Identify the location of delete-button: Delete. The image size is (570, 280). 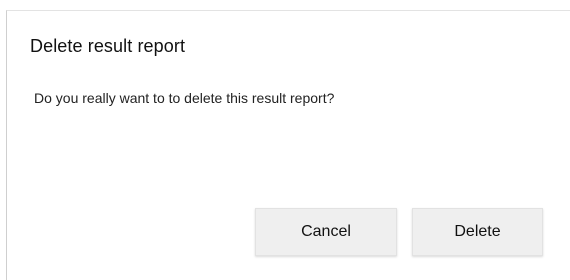
(477, 232).